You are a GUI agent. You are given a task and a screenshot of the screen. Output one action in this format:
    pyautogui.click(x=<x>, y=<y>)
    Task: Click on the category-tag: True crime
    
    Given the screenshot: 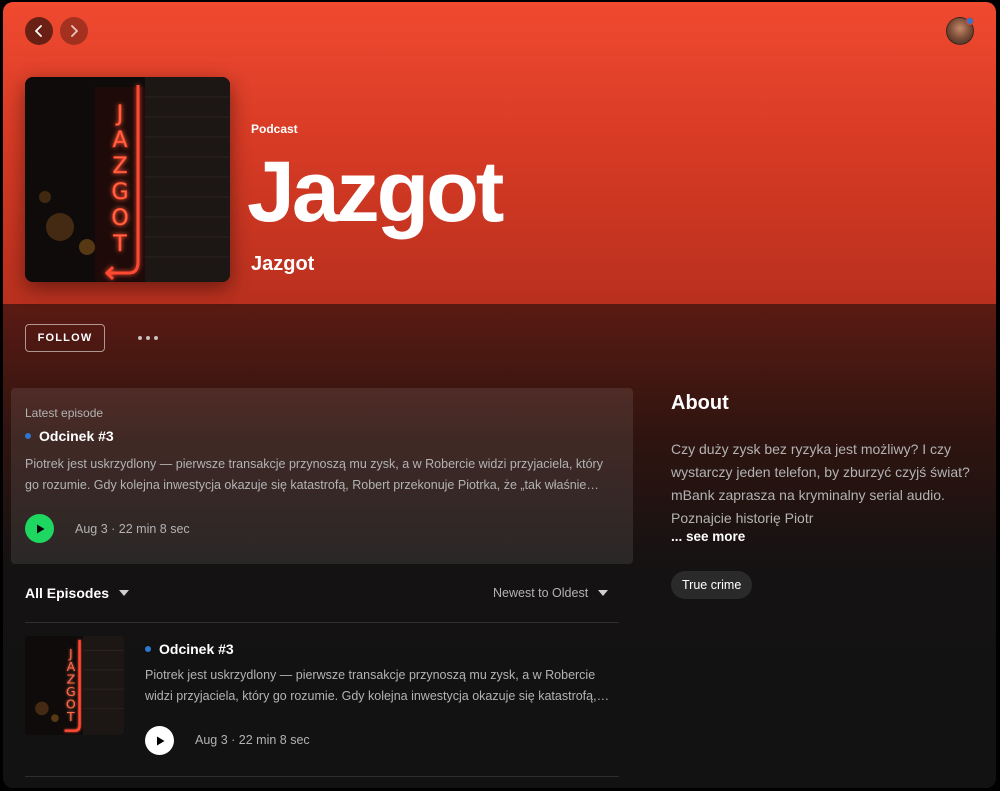 What is the action you would take?
    pyautogui.click(x=712, y=585)
    